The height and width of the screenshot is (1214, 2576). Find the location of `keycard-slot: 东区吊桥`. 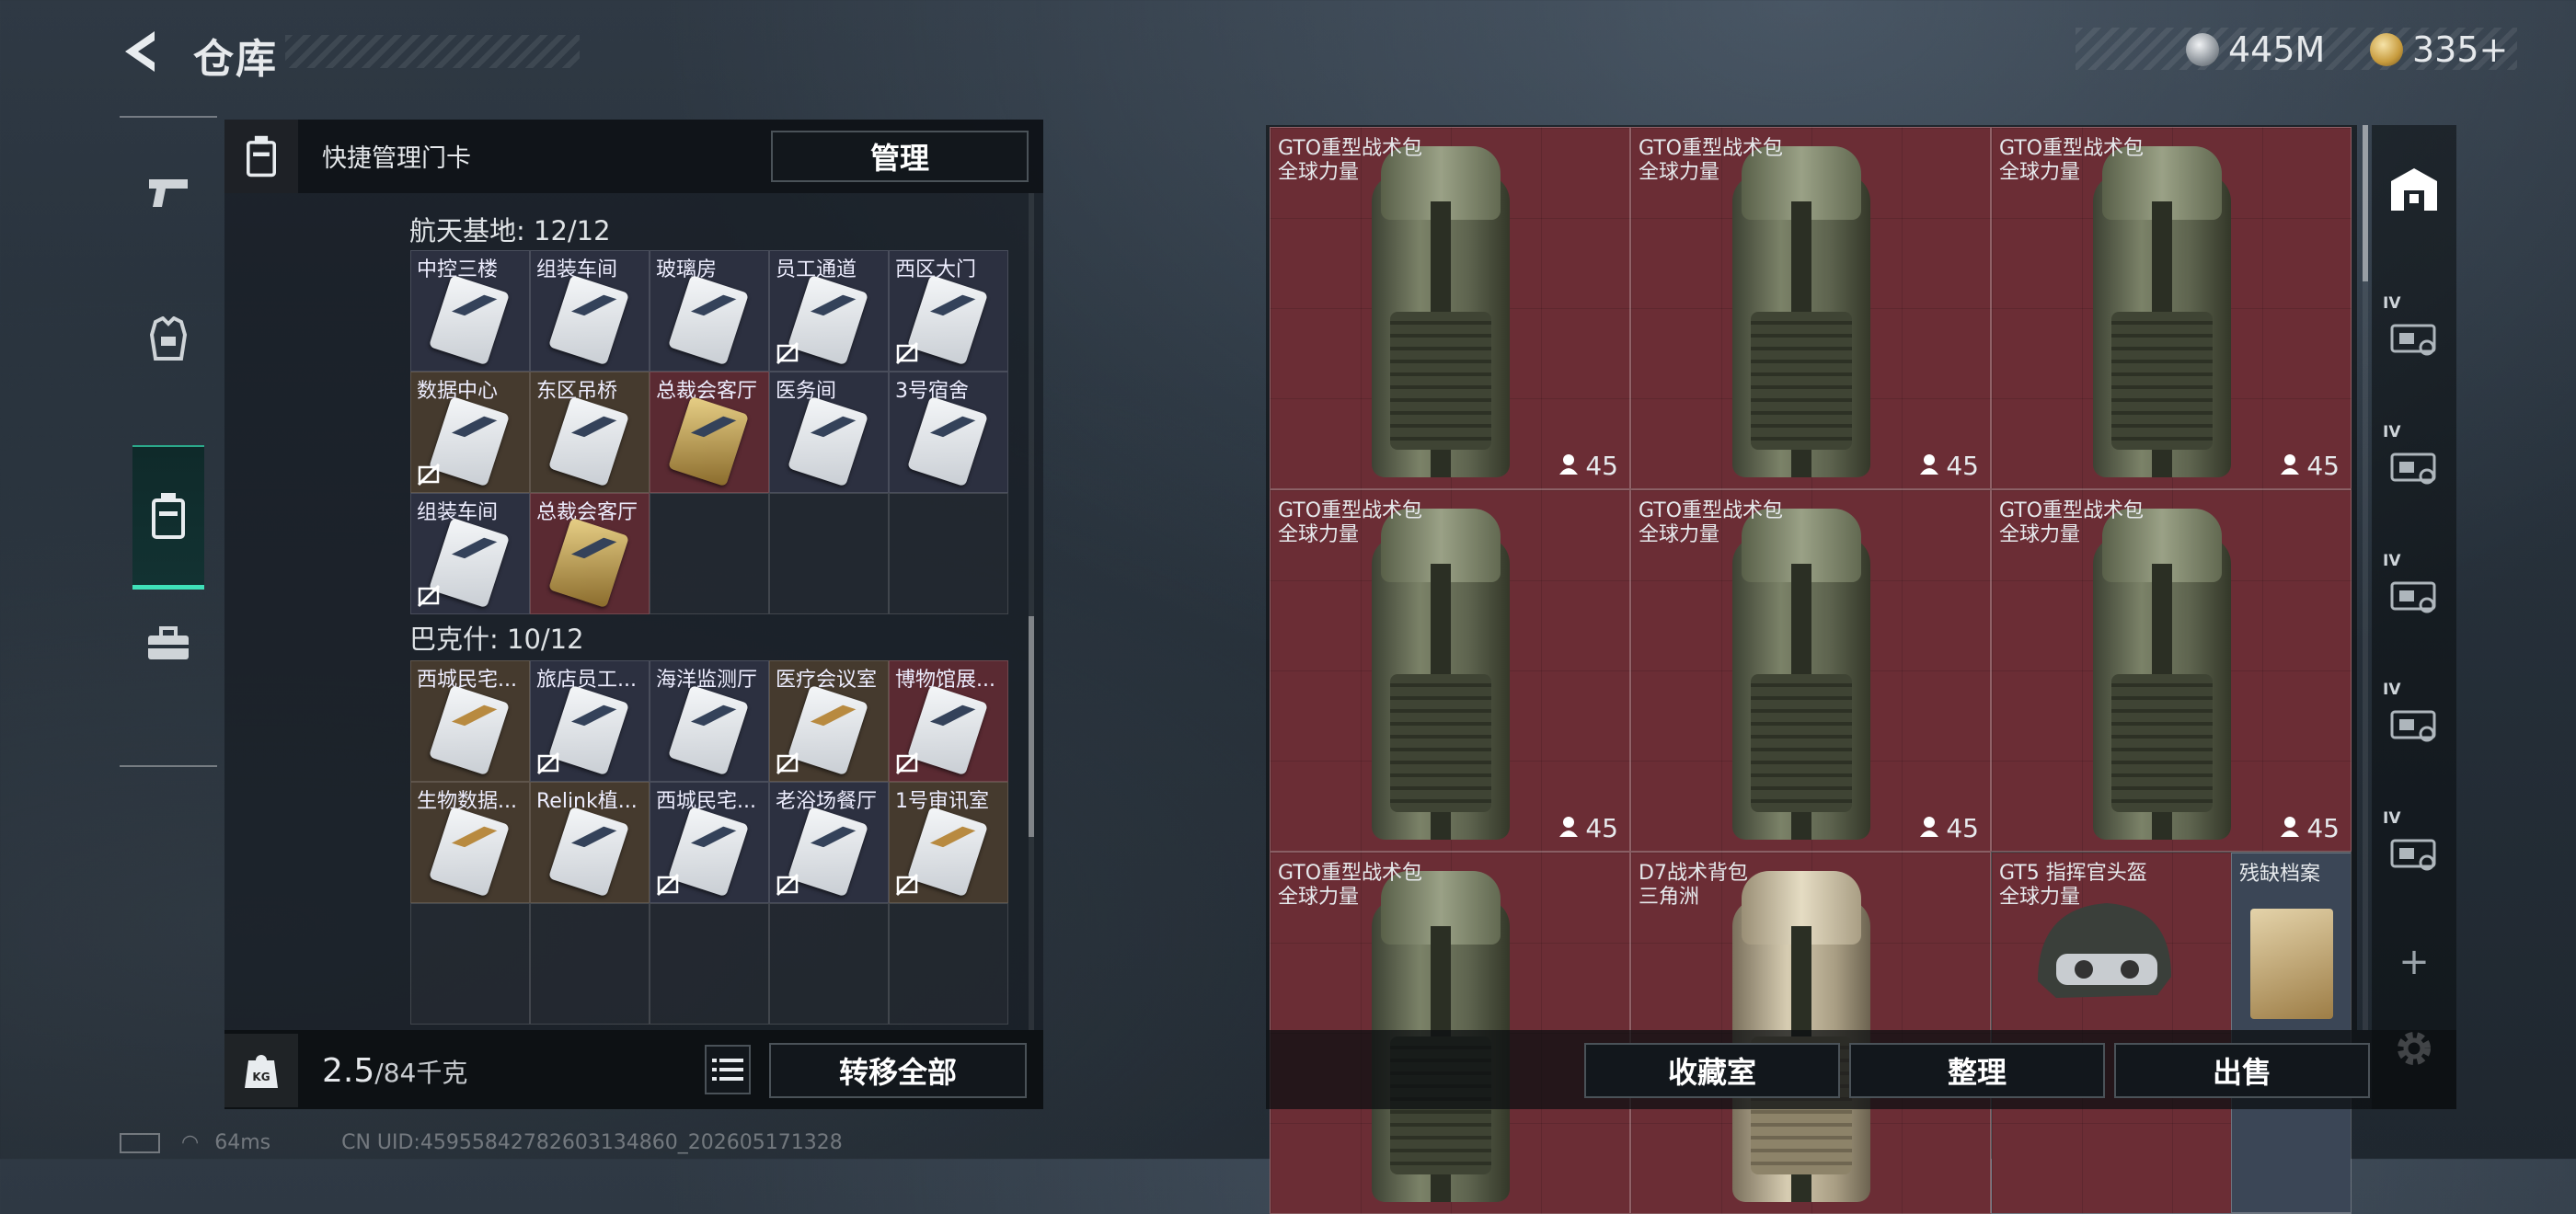

keycard-slot: 东区吊桥 is located at coordinates (590, 433).